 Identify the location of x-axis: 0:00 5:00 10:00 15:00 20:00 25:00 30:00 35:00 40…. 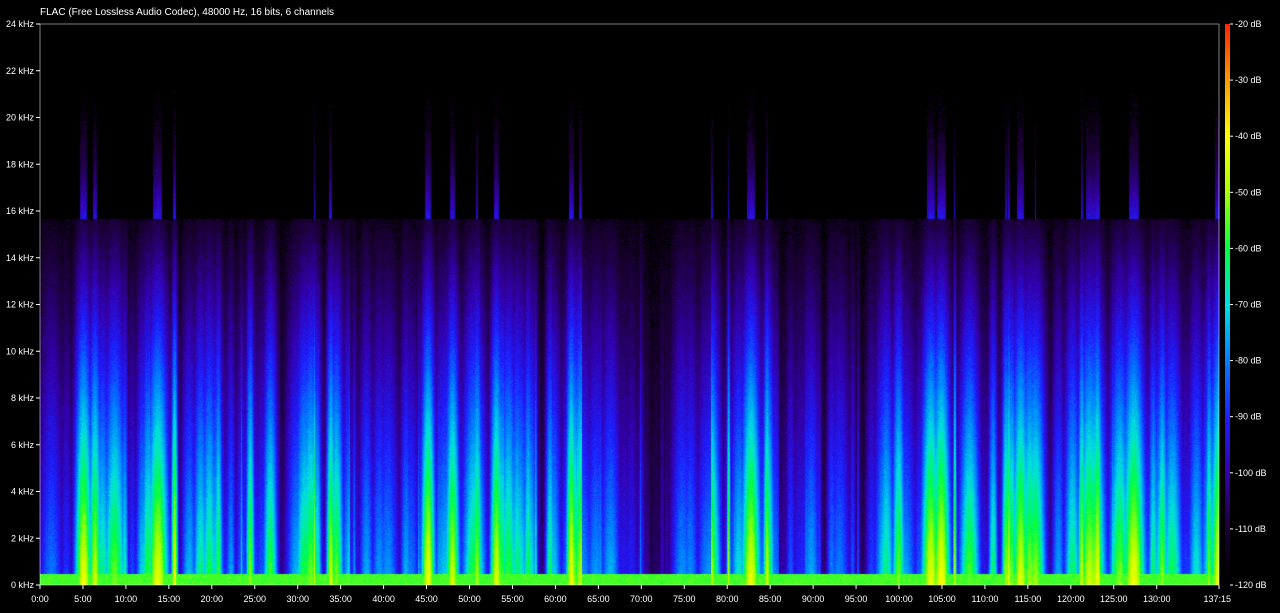
(631, 594).